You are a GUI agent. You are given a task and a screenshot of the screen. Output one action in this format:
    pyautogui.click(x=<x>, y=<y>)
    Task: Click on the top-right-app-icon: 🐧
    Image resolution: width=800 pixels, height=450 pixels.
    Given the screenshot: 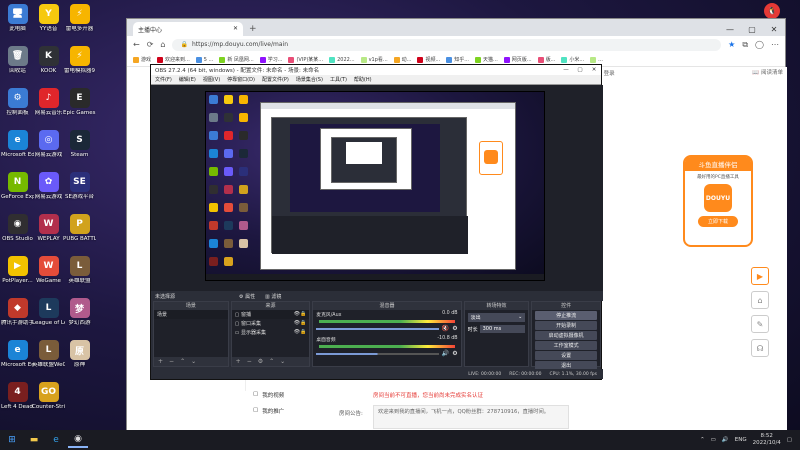 What is the action you would take?
    pyautogui.click(x=772, y=11)
    